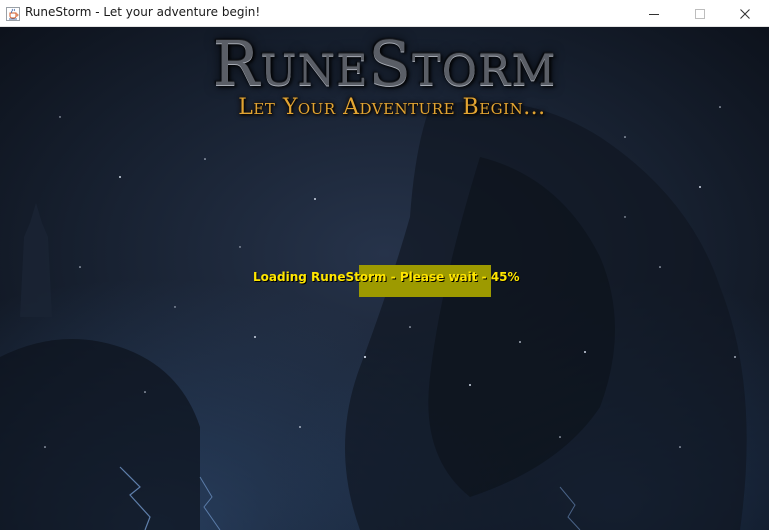 The height and width of the screenshot is (530, 769). I want to click on window-title: RuneStorm - Let your adventure begin!, so click(143, 12).